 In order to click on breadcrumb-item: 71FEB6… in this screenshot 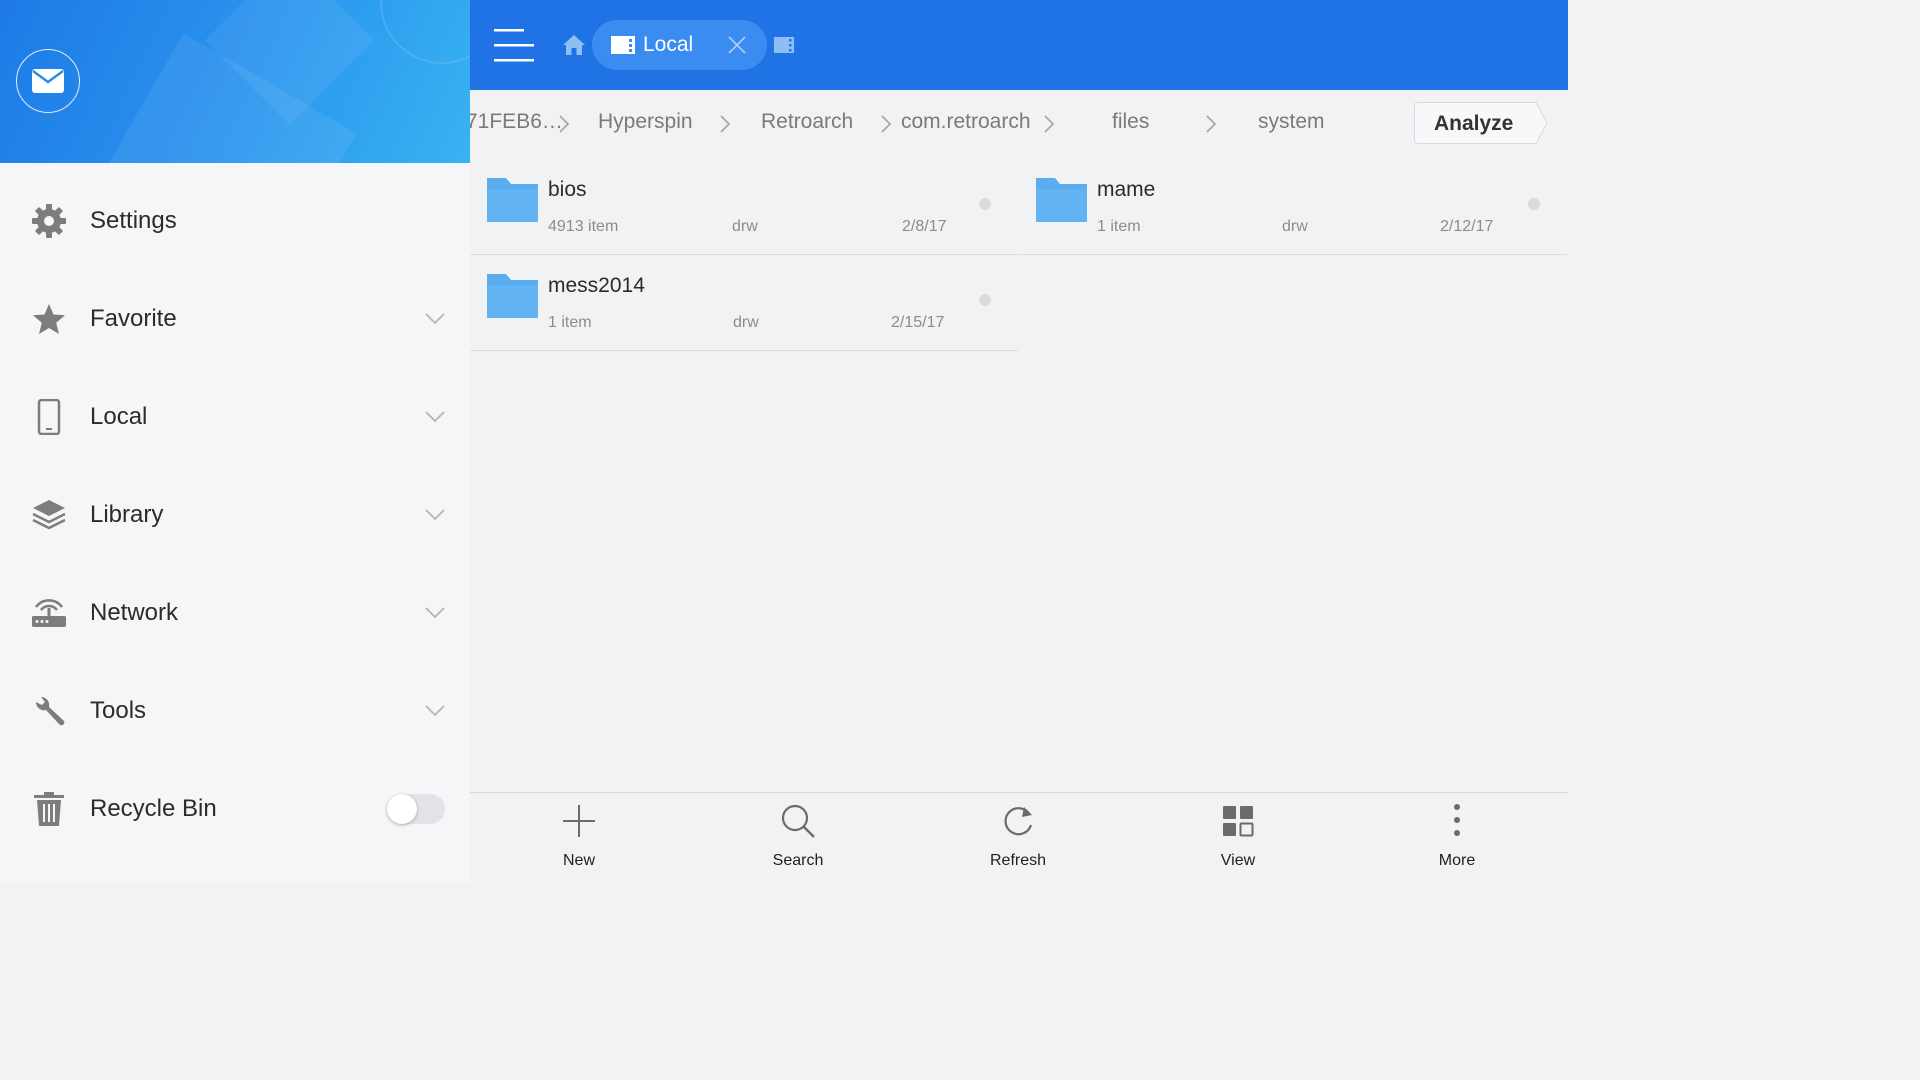, I will do `click(516, 122)`.